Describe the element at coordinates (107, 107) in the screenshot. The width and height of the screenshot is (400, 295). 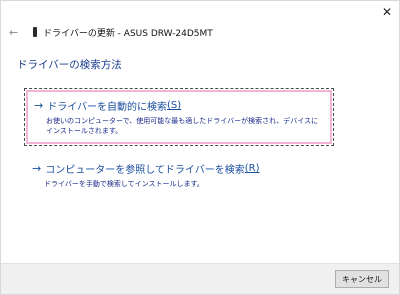
I see `option-title: ドライバーを自動的に検索` at that location.